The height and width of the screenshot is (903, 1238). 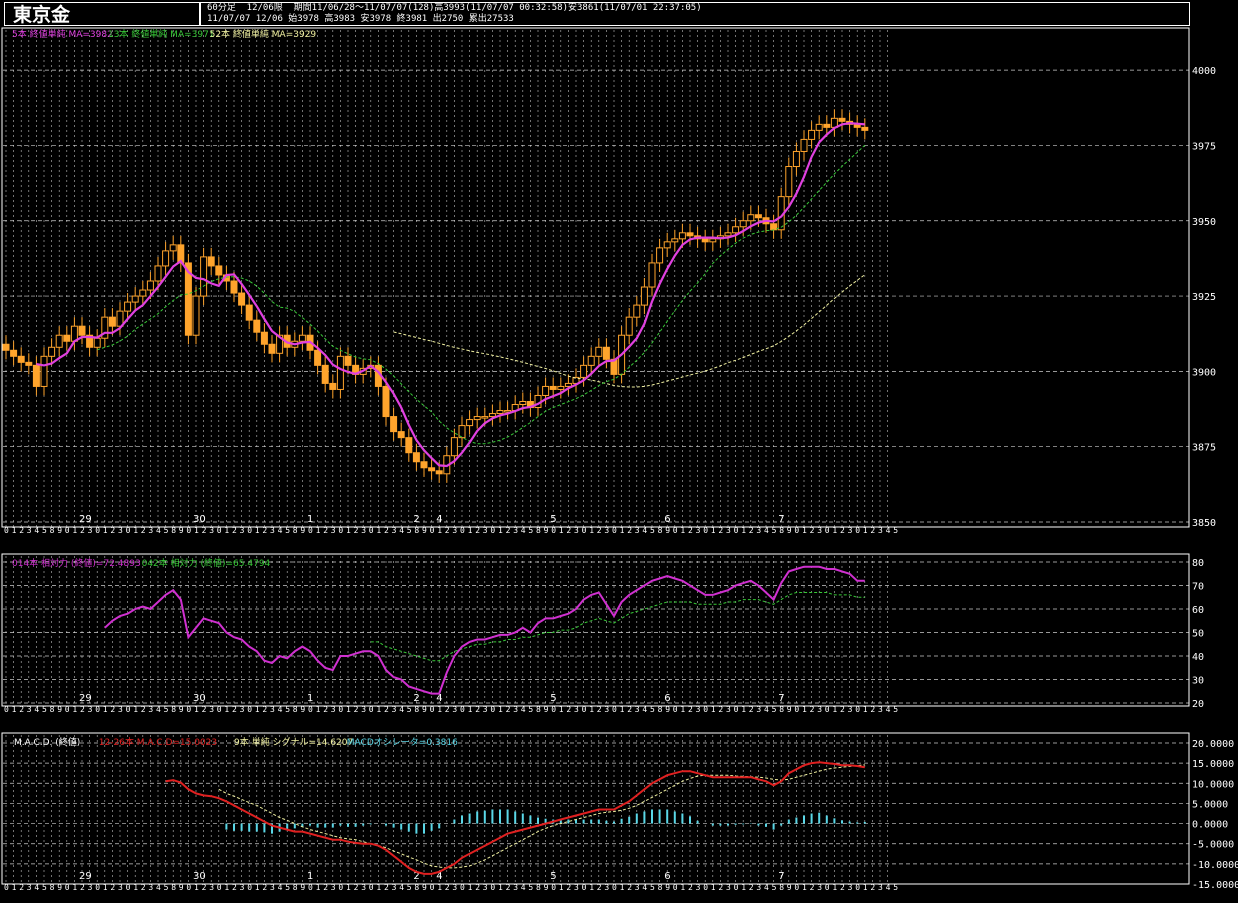 What do you see at coordinates (781, 698) in the screenshot?
I see `x-day-label: 7` at bounding box center [781, 698].